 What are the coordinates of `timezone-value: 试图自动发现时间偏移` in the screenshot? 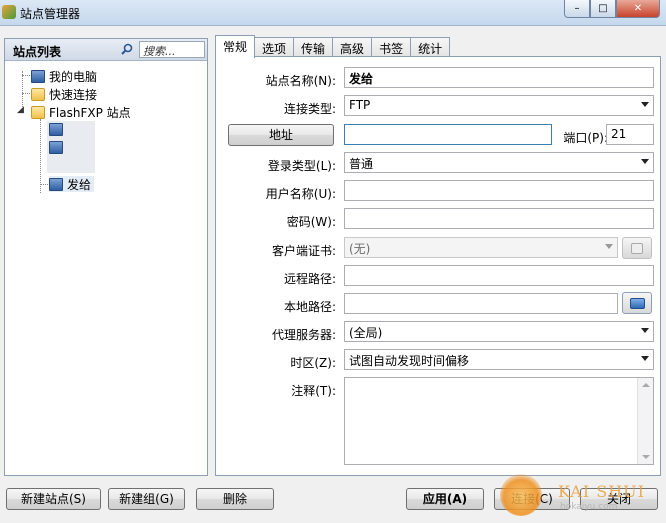 It's located at (409, 361).